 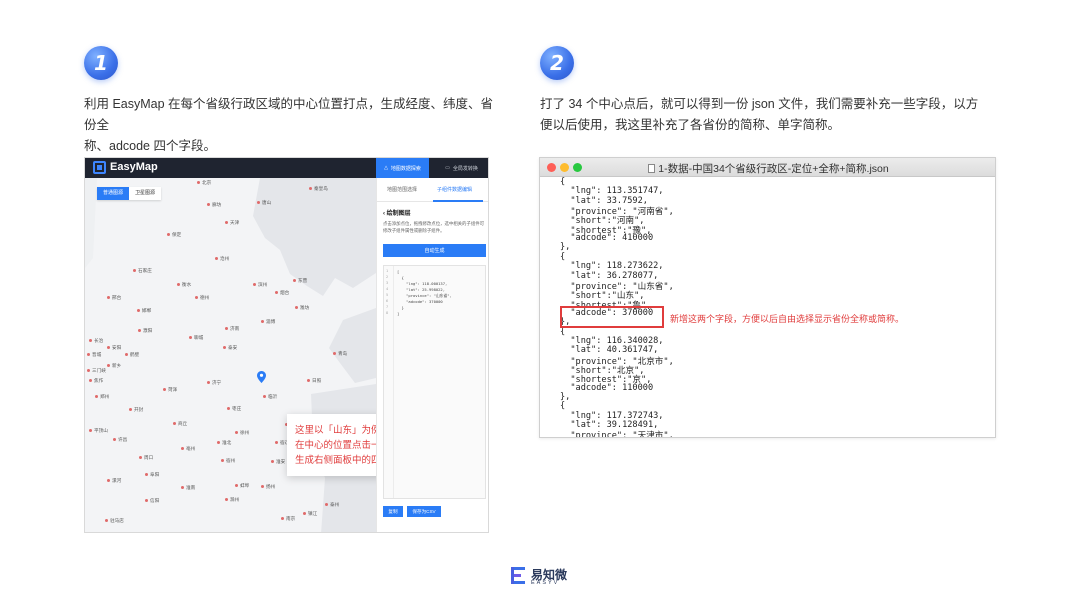 What do you see at coordinates (204, 183) in the screenshot?
I see `city-label: 北京` at bounding box center [204, 183].